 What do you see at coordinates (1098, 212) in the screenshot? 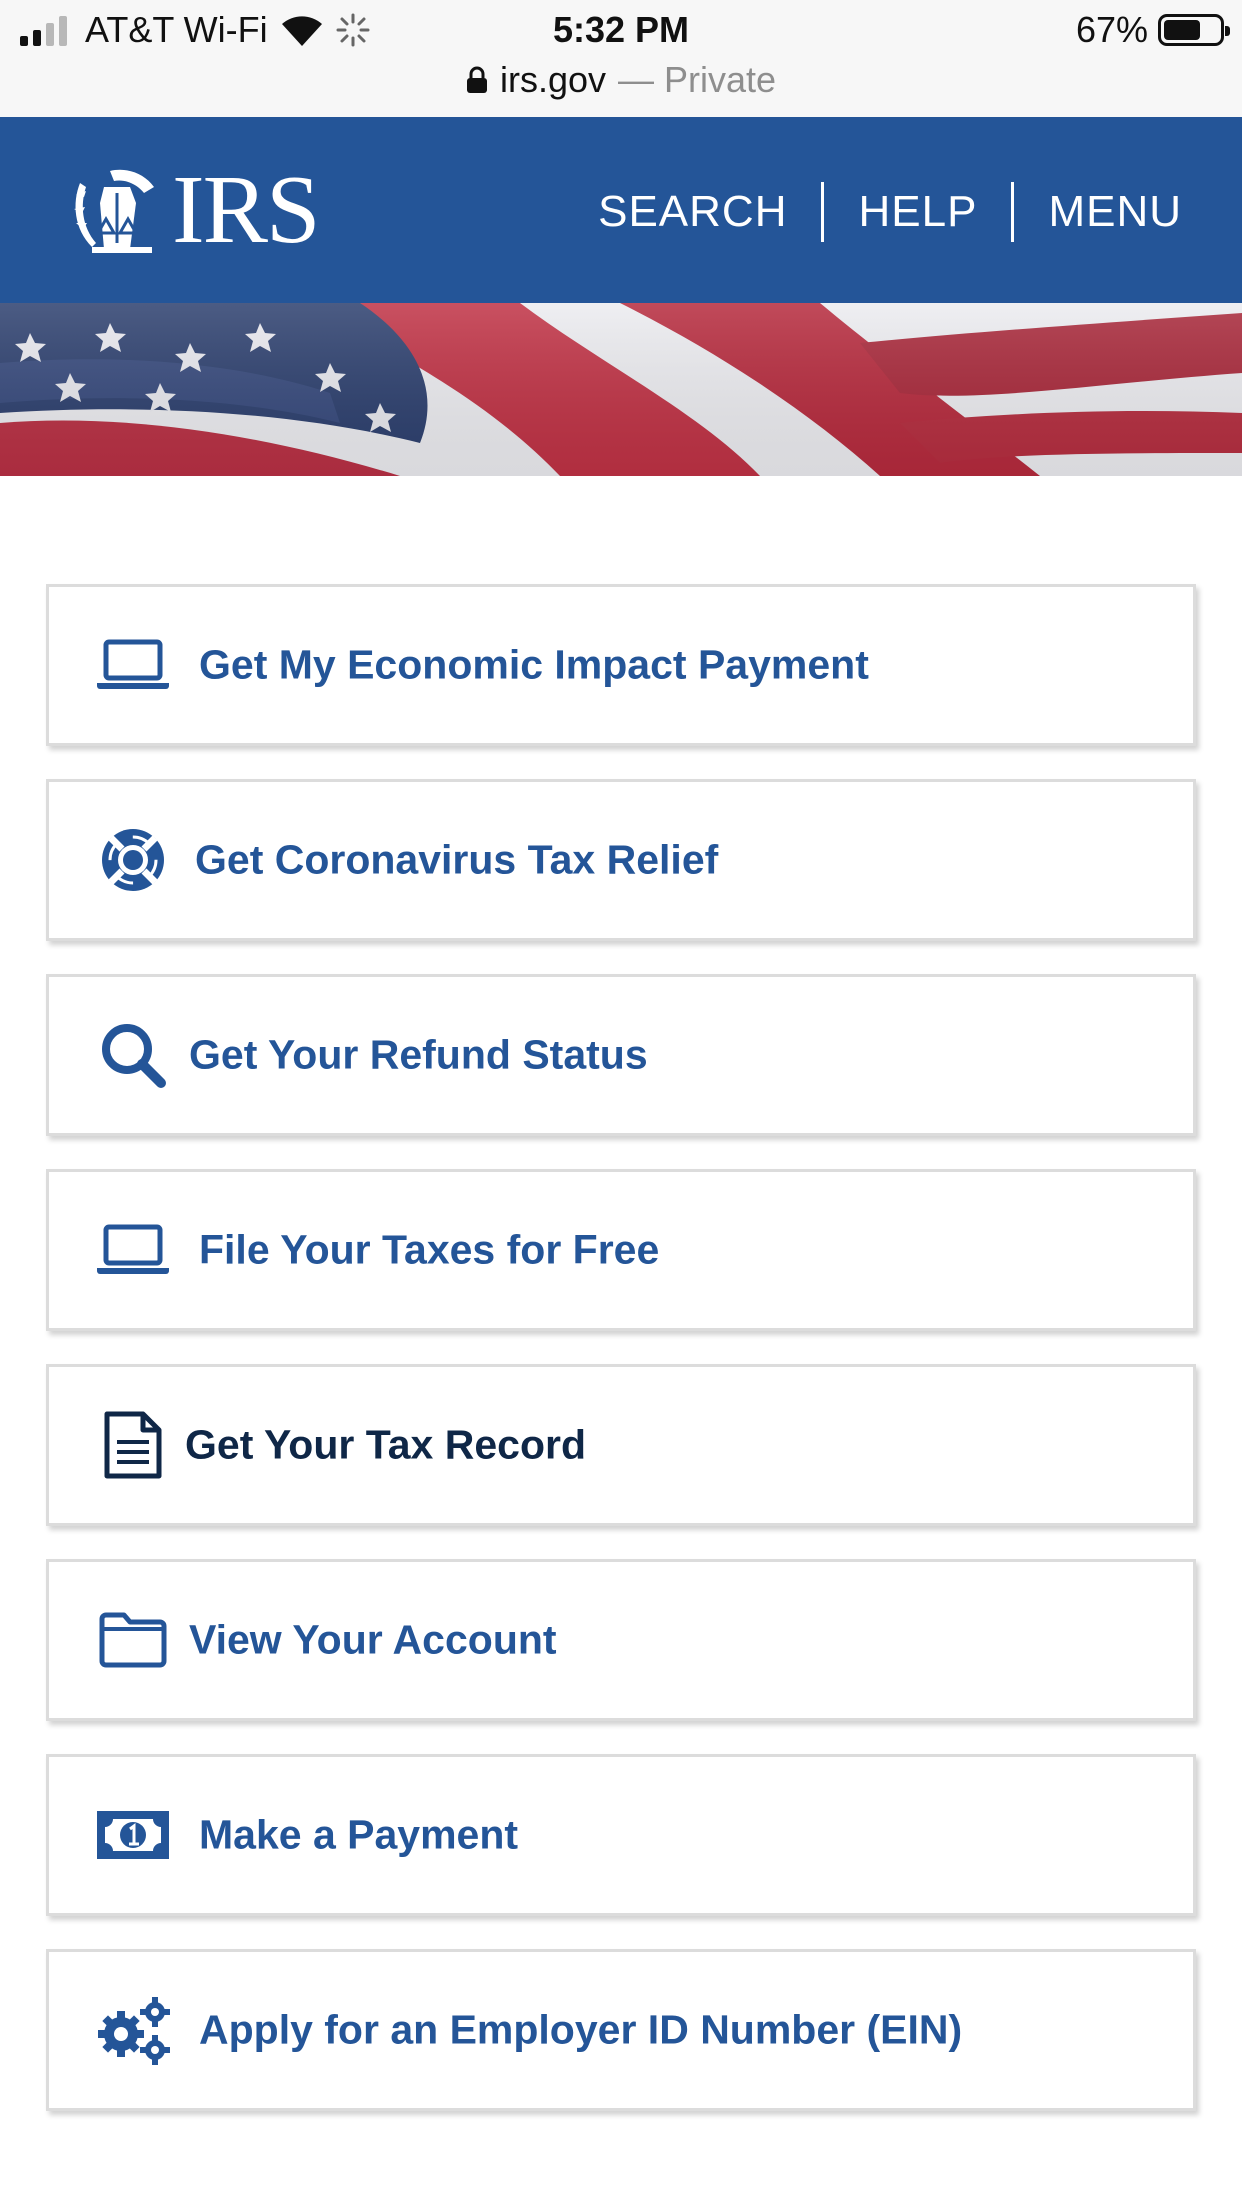
I see `nav-menu: MENU` at bounding box center [1098, 212].